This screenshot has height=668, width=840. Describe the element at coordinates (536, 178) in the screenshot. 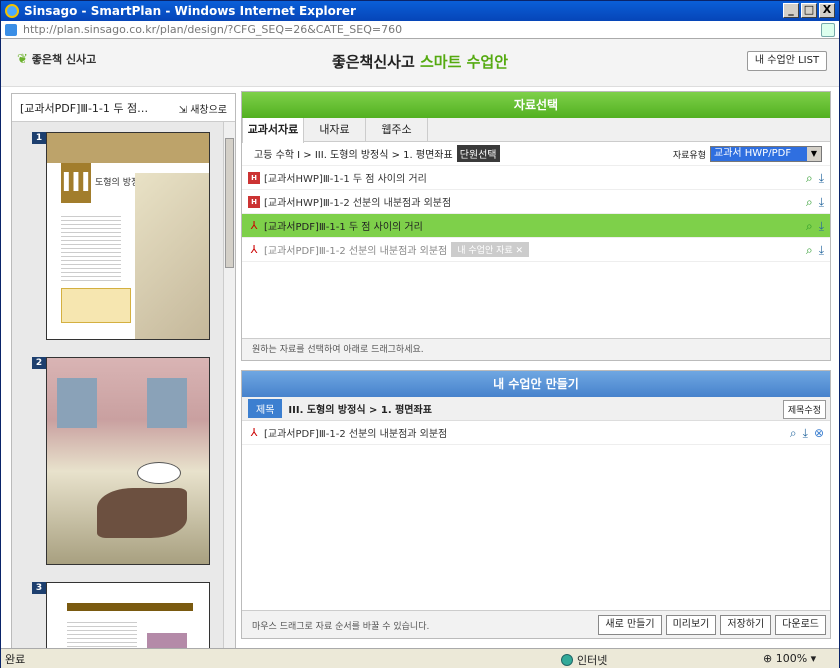

I see `list-item: H [교과서HWP]Ⅲ-1-1 두 점 사이의 거리 ⌕ ⤓` at that location.